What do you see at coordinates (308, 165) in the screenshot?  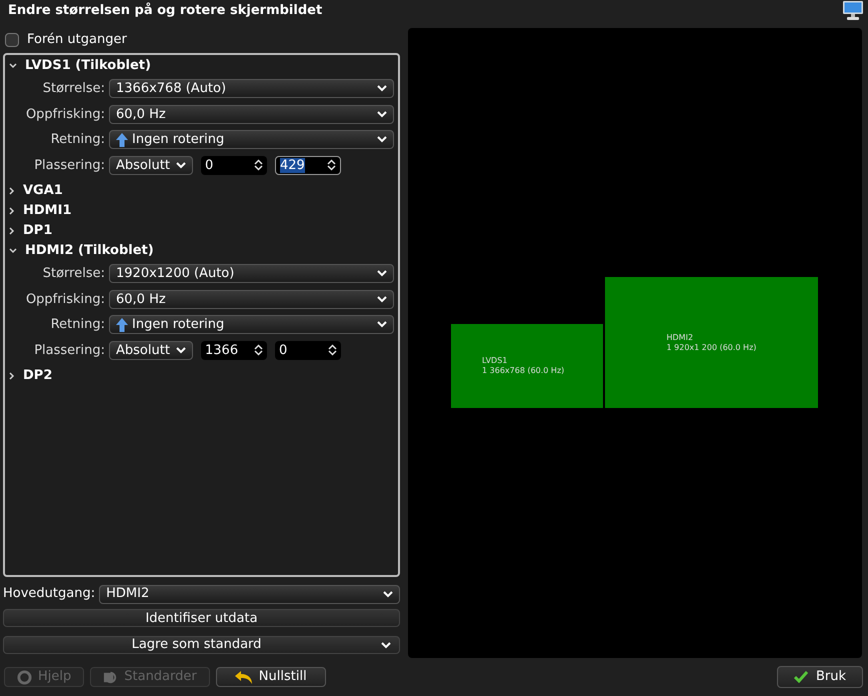 I see `spin-field: 429` at bounding box center [308, 165].